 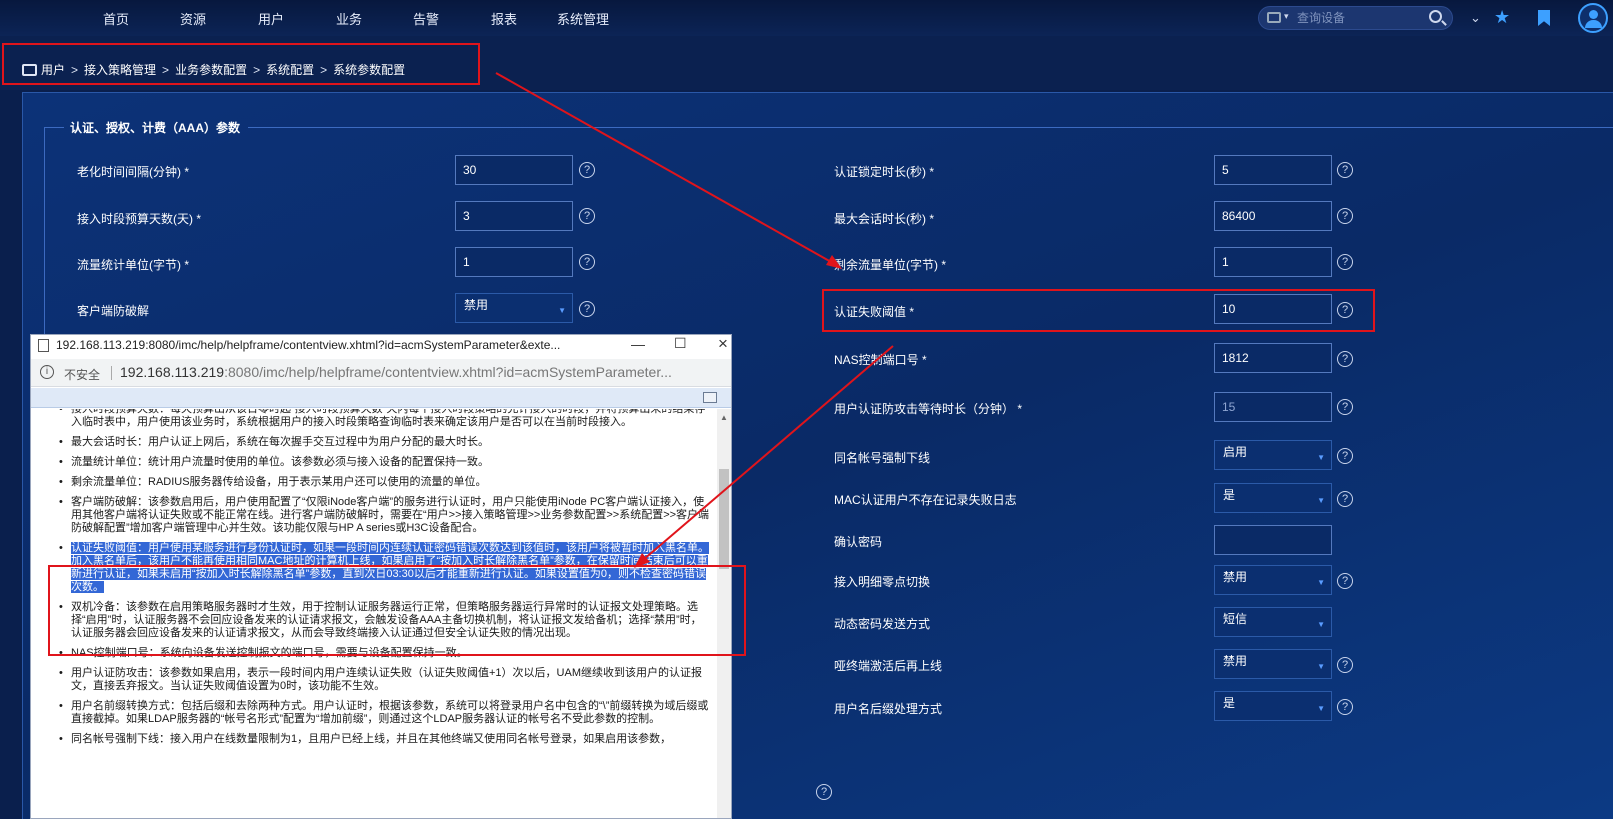 What do you see at coordinates (882, 582) in the screenshot?
I see `detail-midnight-switch-label: 接入明细零点切换` at bounding box center [882, 582].